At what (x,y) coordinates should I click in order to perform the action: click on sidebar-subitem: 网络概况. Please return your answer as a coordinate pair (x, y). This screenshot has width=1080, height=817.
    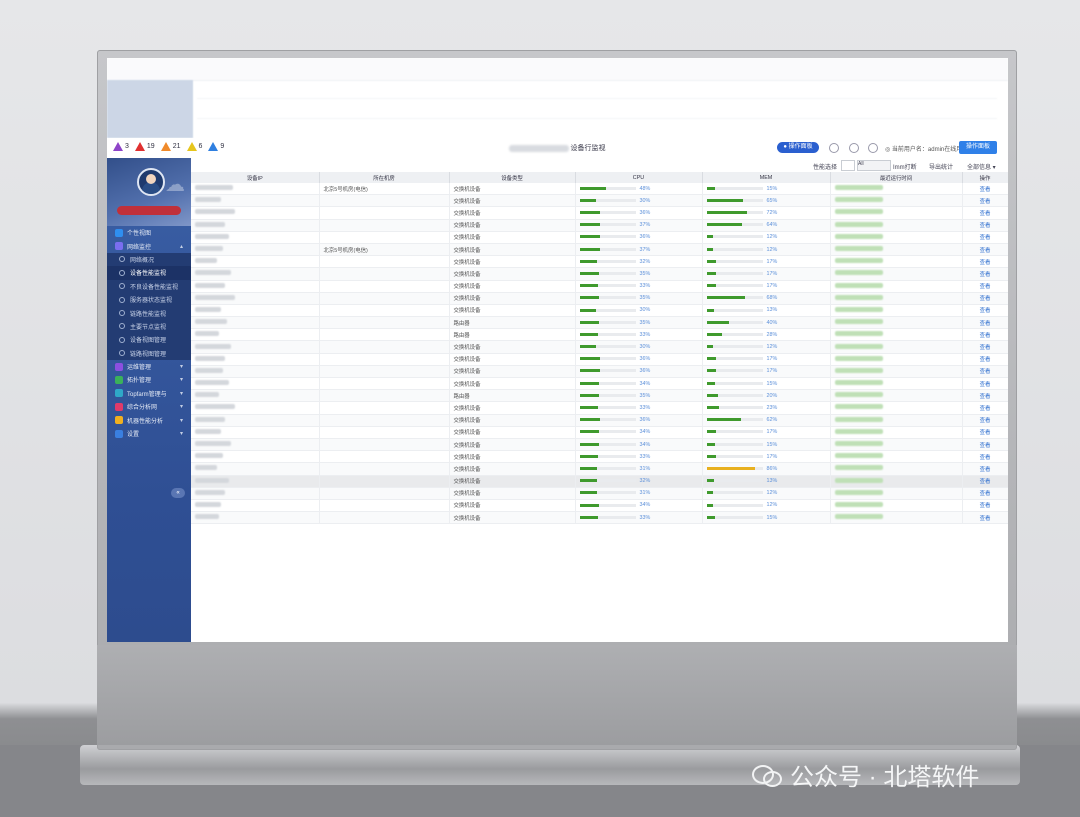
    Looking at the image, I should click on (149, 259).